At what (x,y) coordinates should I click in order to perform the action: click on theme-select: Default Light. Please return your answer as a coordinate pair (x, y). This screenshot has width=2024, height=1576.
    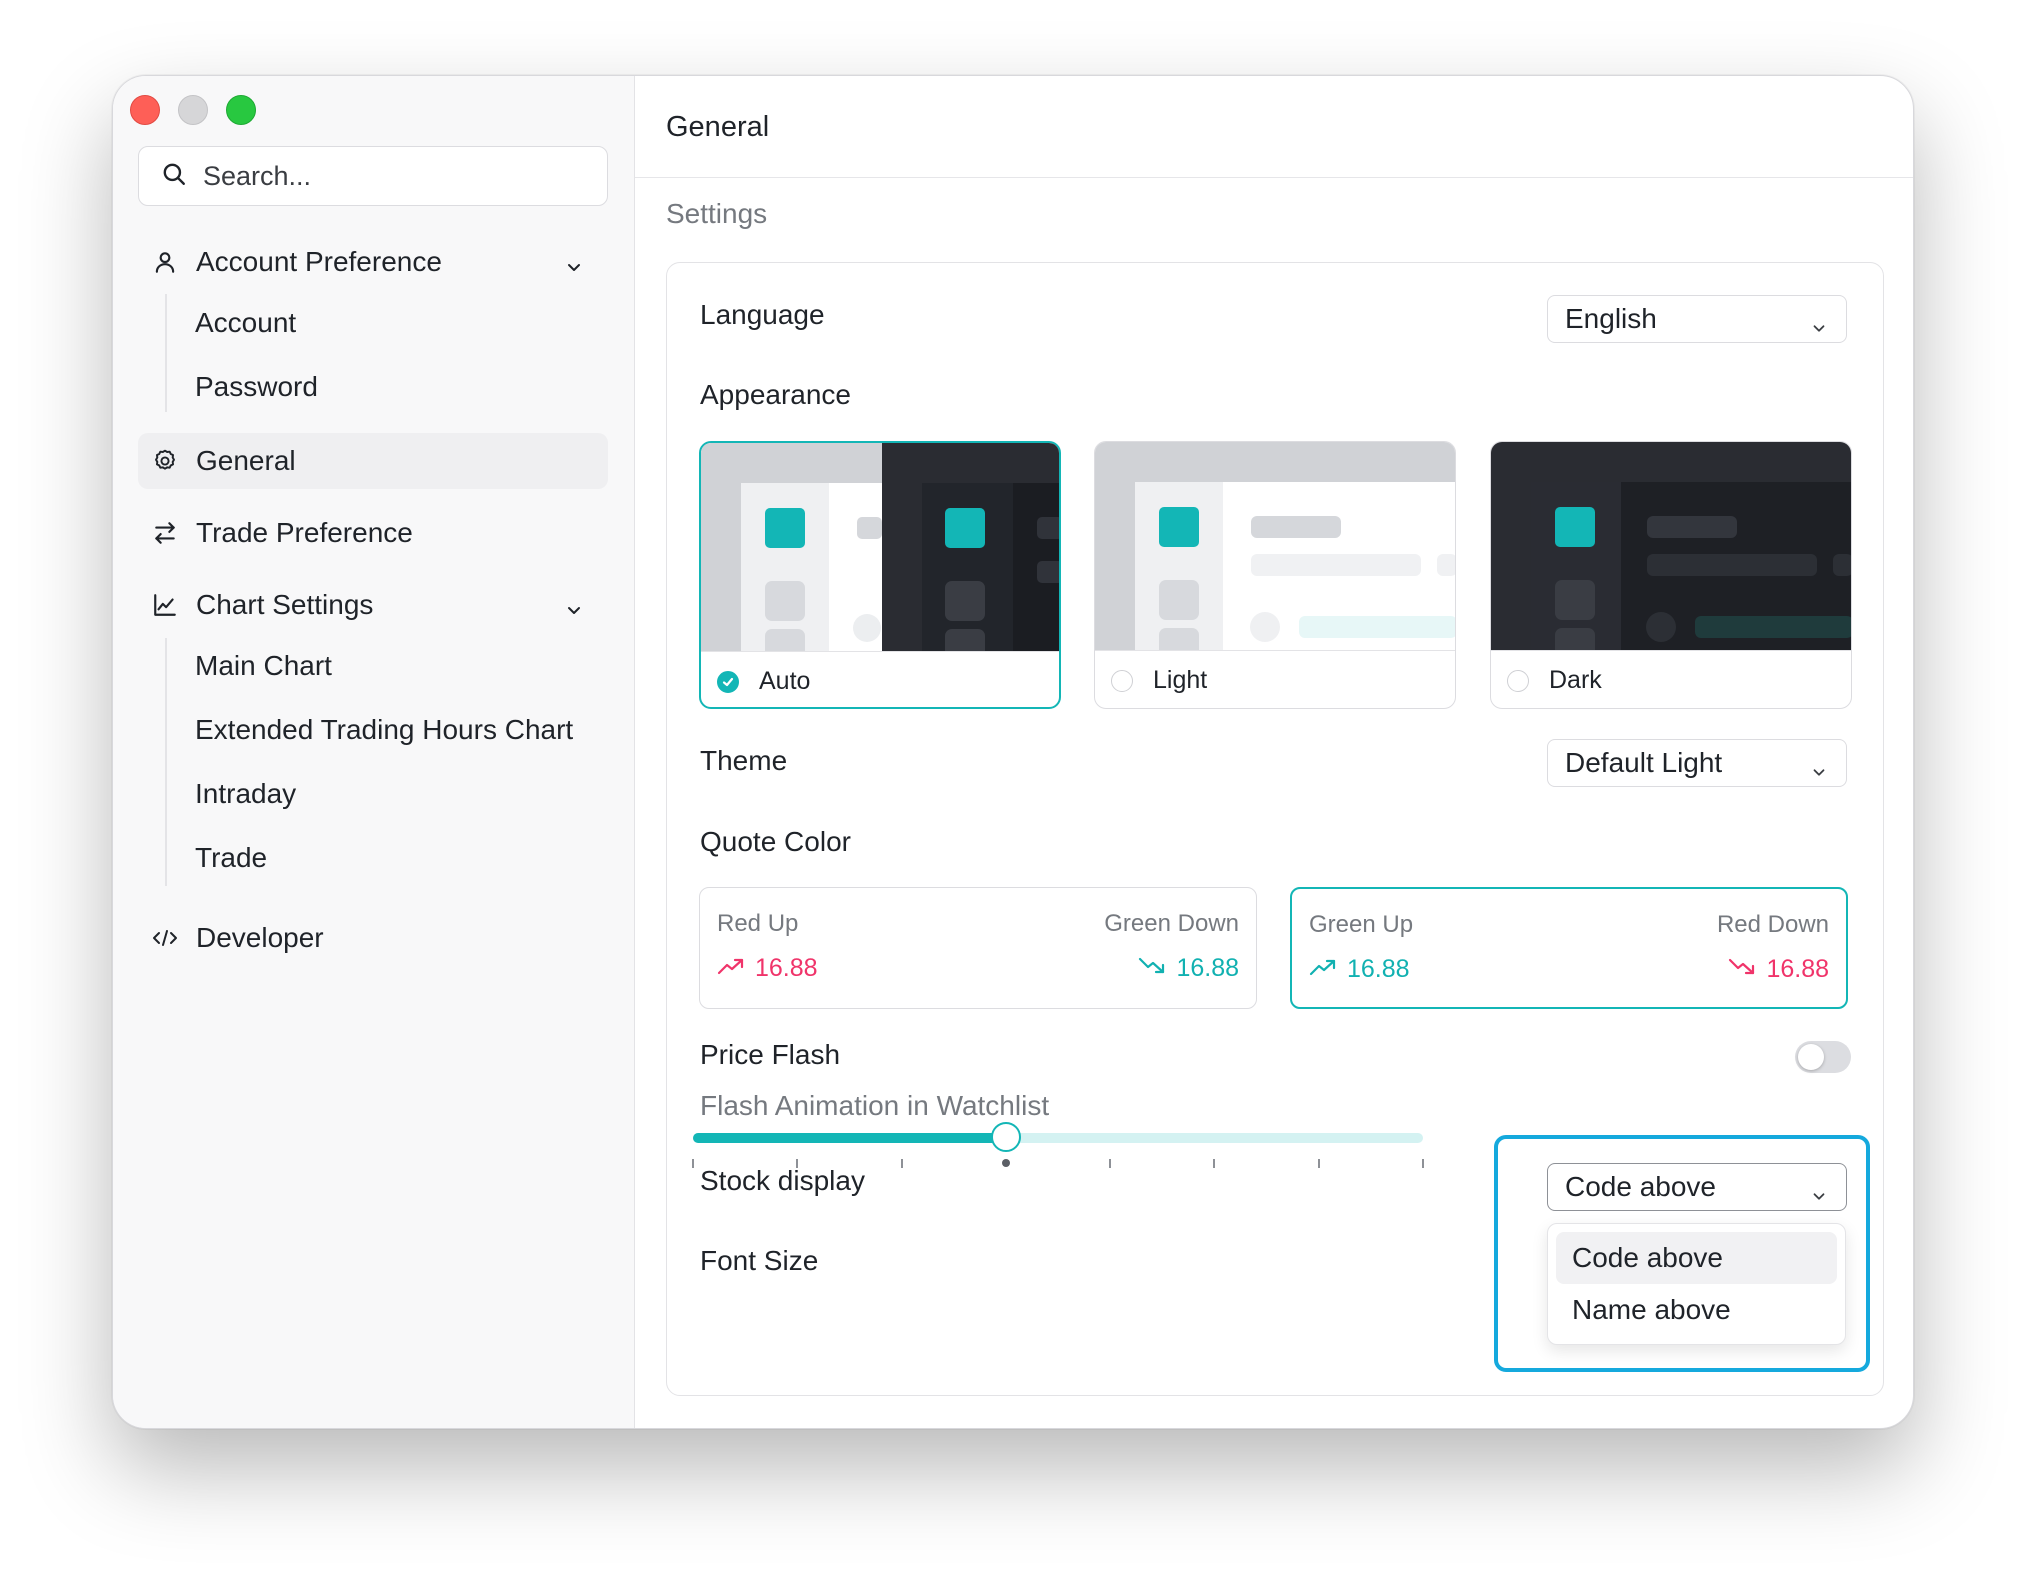
    Looking at the image, I should click on (1697, 763).